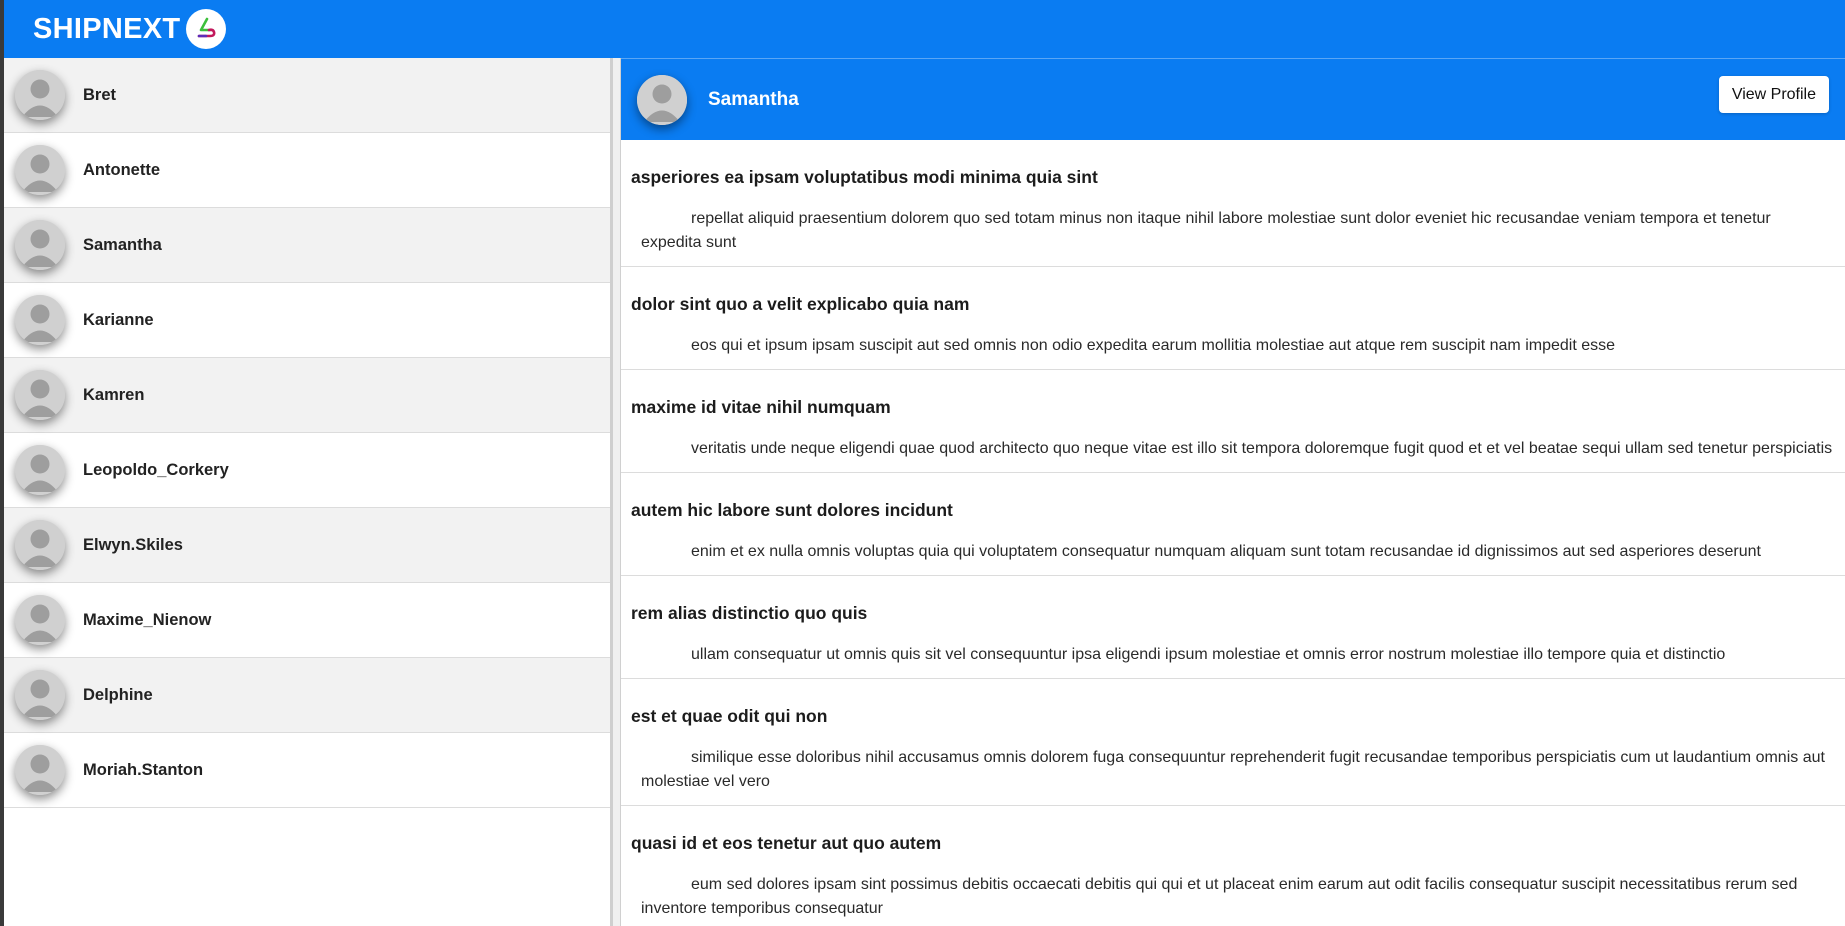 Image resolution: width=1845 pixels, height=926 pixels. What do you see at coordinates (307, 470) in the screenshot?
I see `contact-item: Leopoldo_Corkery` at bounding box center [307, 470].